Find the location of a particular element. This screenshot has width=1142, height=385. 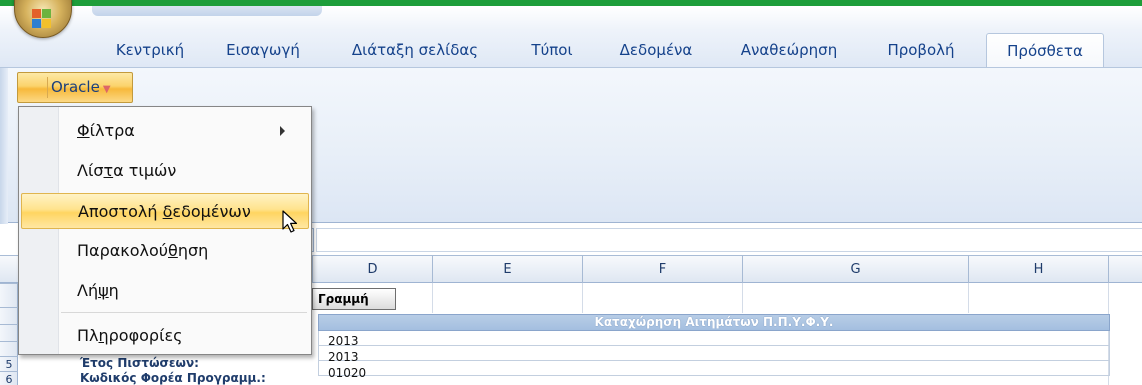

menu-item-filters: Φίλτρα is located at coordinates (165, 131).